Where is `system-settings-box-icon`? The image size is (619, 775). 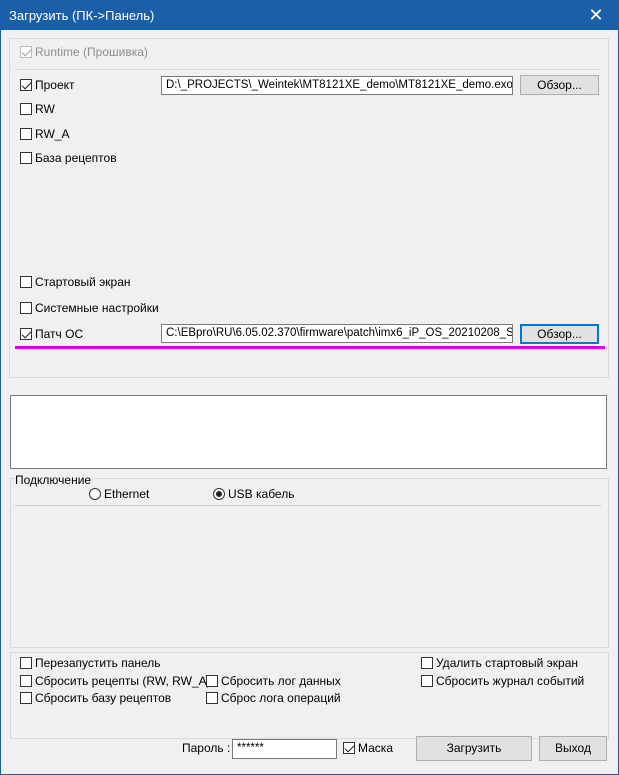
system-settings-box-icon is located at coordinates (26, 308).